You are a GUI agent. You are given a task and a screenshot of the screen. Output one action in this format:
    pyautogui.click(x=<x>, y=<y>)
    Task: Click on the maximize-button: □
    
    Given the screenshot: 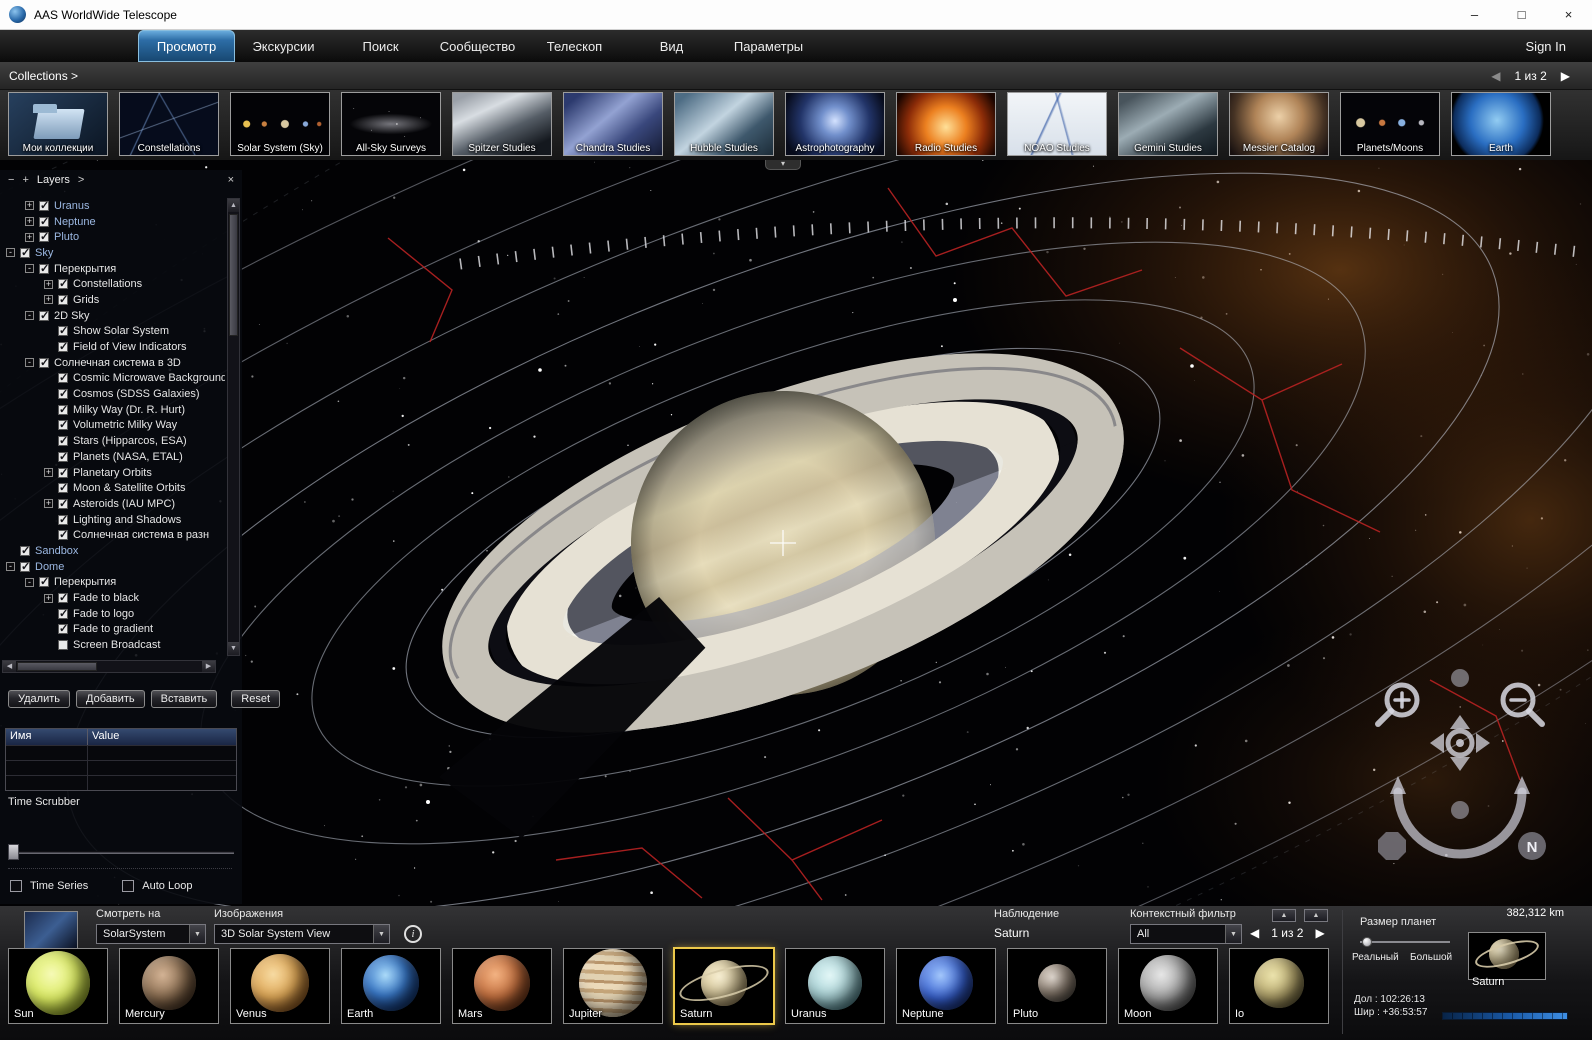 What is the action you would take?
    pyautogui.click(x=1521, y=14)
    